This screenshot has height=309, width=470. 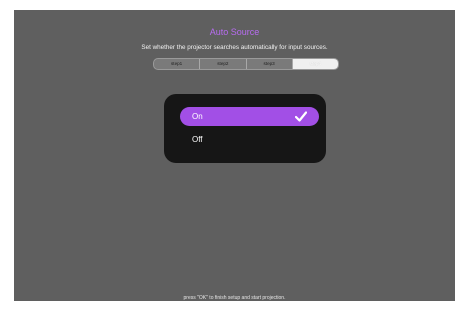 I want to click on option-off-label: Off, so click(x=197, y=139).